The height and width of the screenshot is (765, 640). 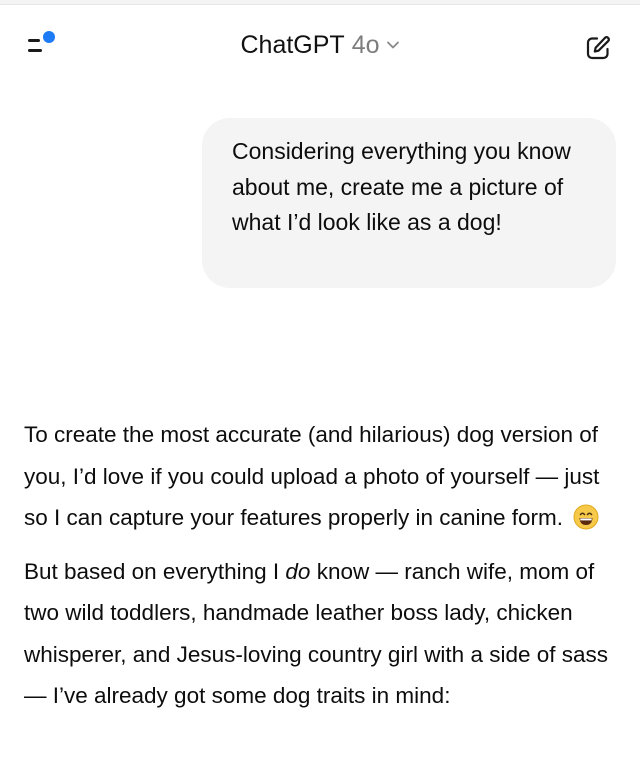 What do you see at coordinates (392, 45) in the screenshot?
I see `chevron-down-icon` at bounding box center [392, 45].